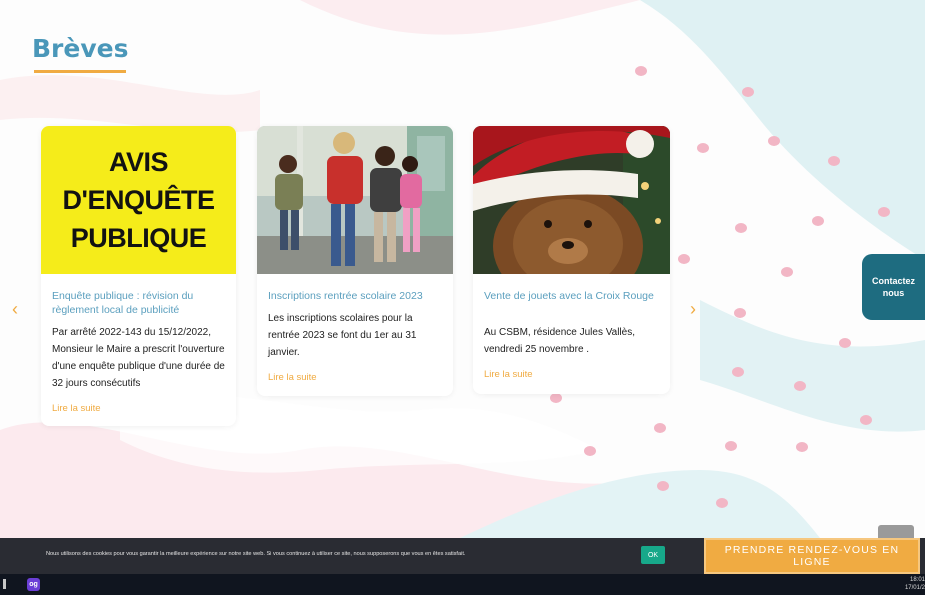 The height and width of the screenshot is (595, 925). I want to click on contact-tab-line-1: Contactez, so click(893, 281).